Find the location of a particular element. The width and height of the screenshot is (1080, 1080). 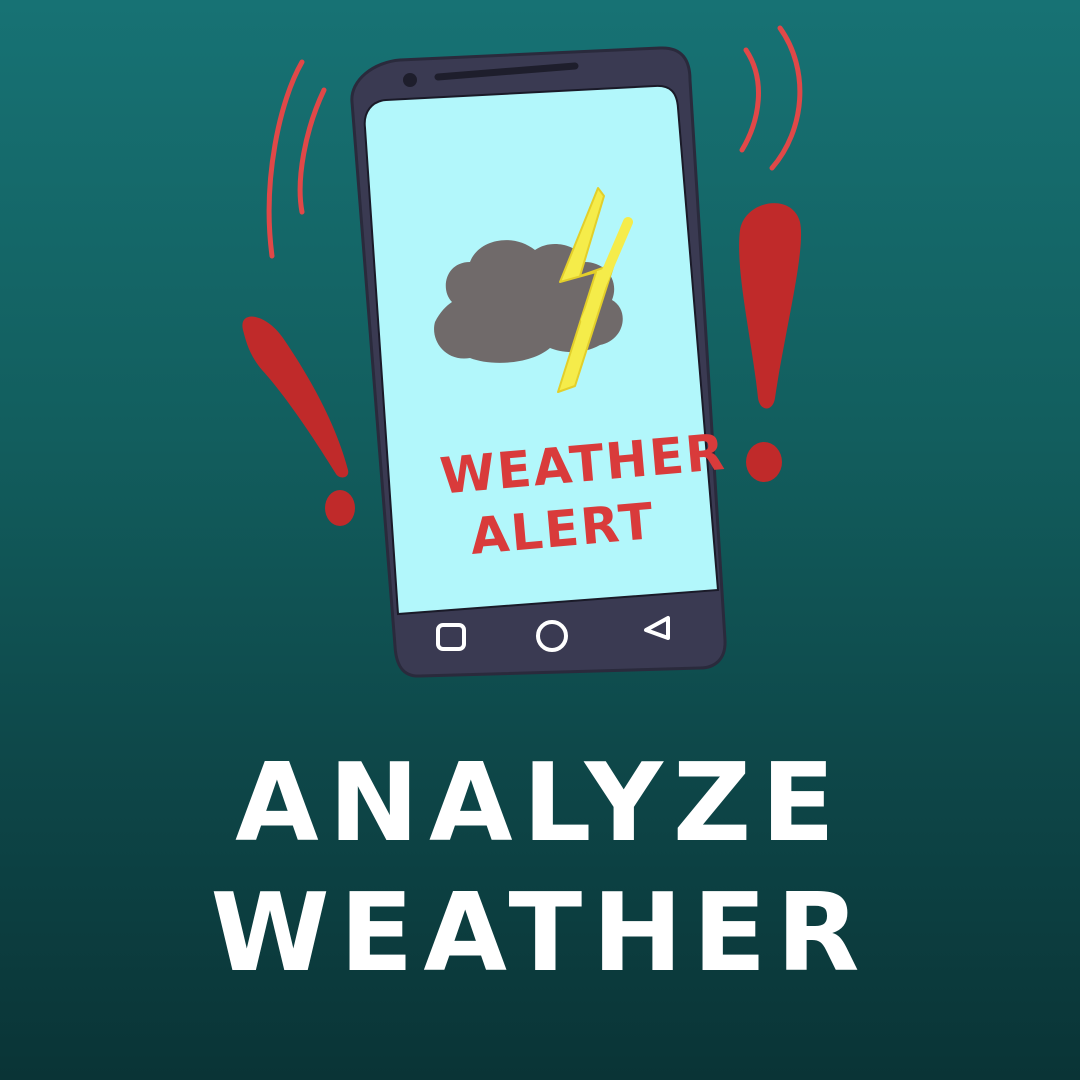

exclamation-mark-left is located at coordinates (298, 421).